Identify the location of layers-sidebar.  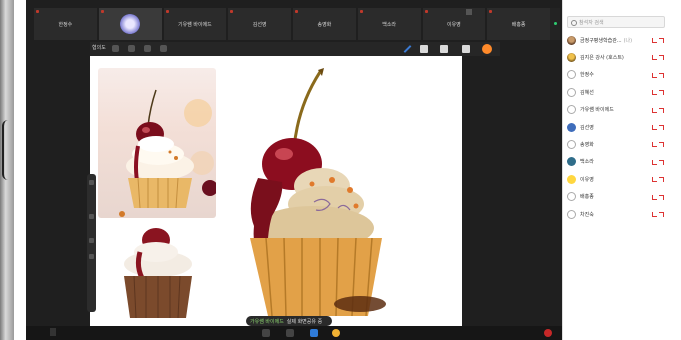
(91, 243).